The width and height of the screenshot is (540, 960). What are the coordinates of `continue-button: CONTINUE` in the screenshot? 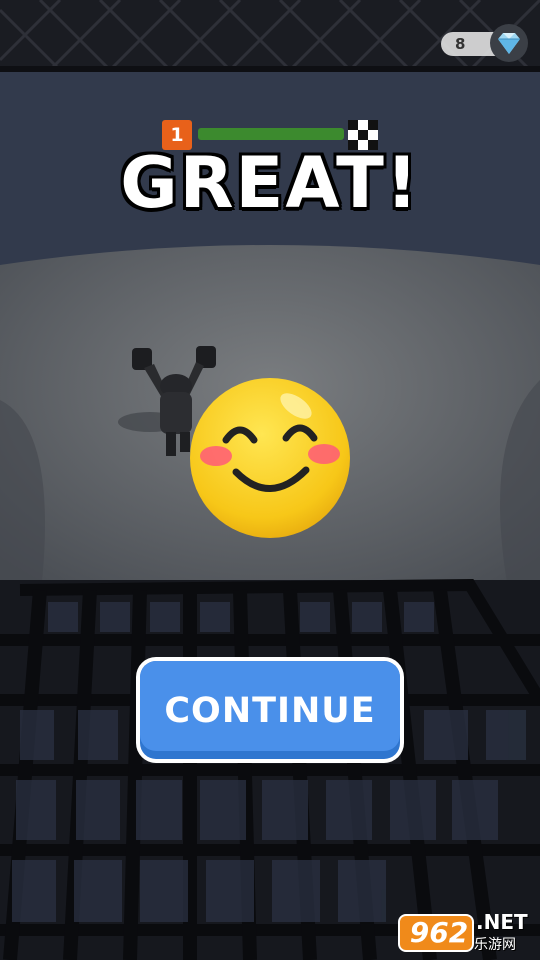 It's located at (270, 710).